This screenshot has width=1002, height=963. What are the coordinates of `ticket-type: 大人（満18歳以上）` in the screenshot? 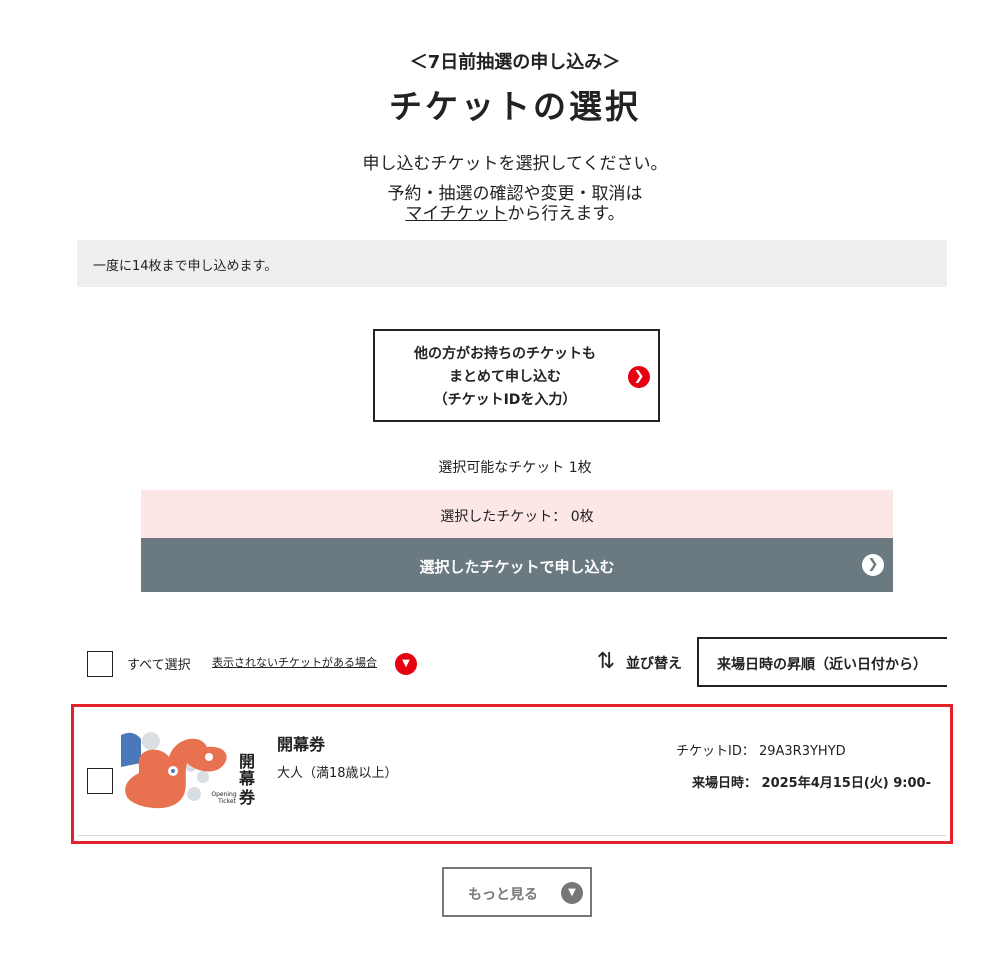 It's located at (337, 773).